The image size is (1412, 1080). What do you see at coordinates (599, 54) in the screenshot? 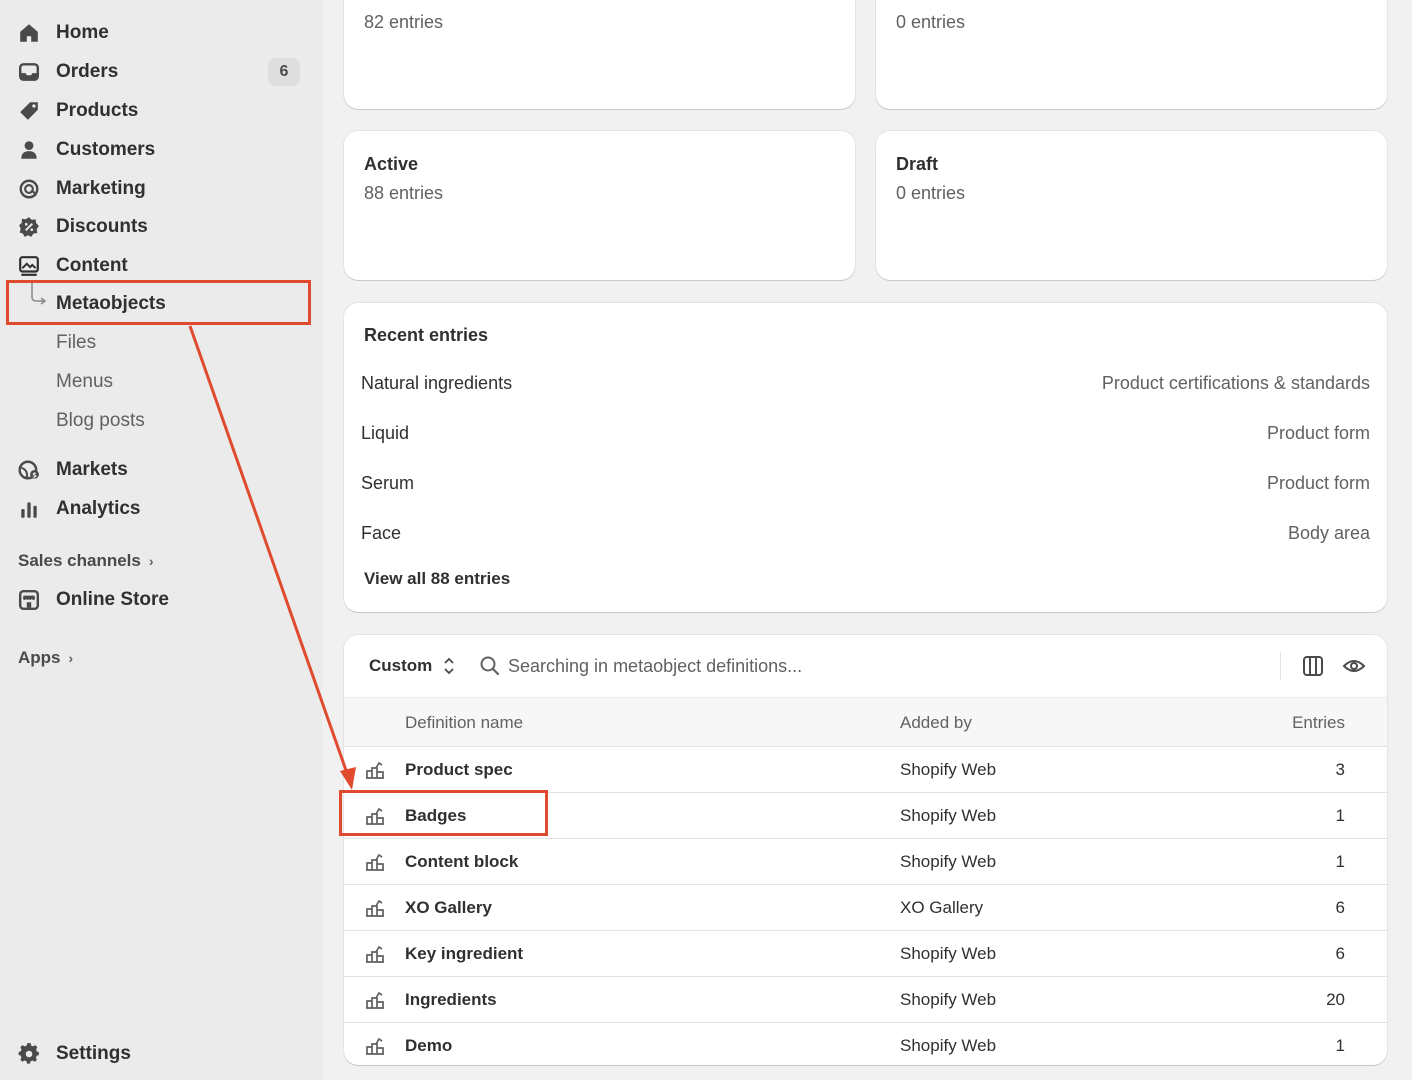
I see `entries-card-top-left: 82 entries` at bounding box center [599, 54].